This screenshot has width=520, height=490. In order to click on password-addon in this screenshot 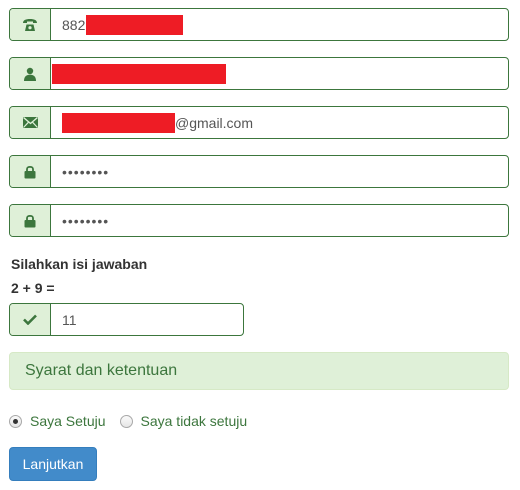, I will do `click(30, 171)`.